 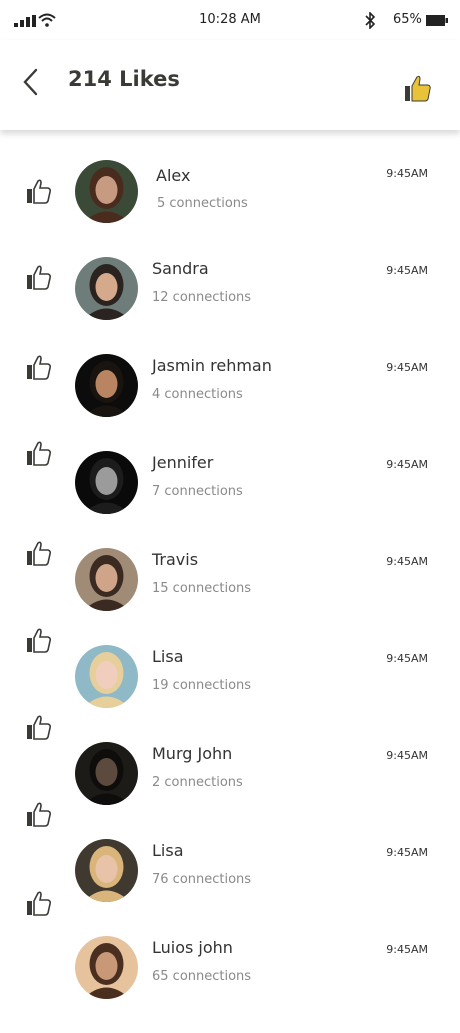 I want to click on user-name: Jennifer, so click(x=182, y=462).